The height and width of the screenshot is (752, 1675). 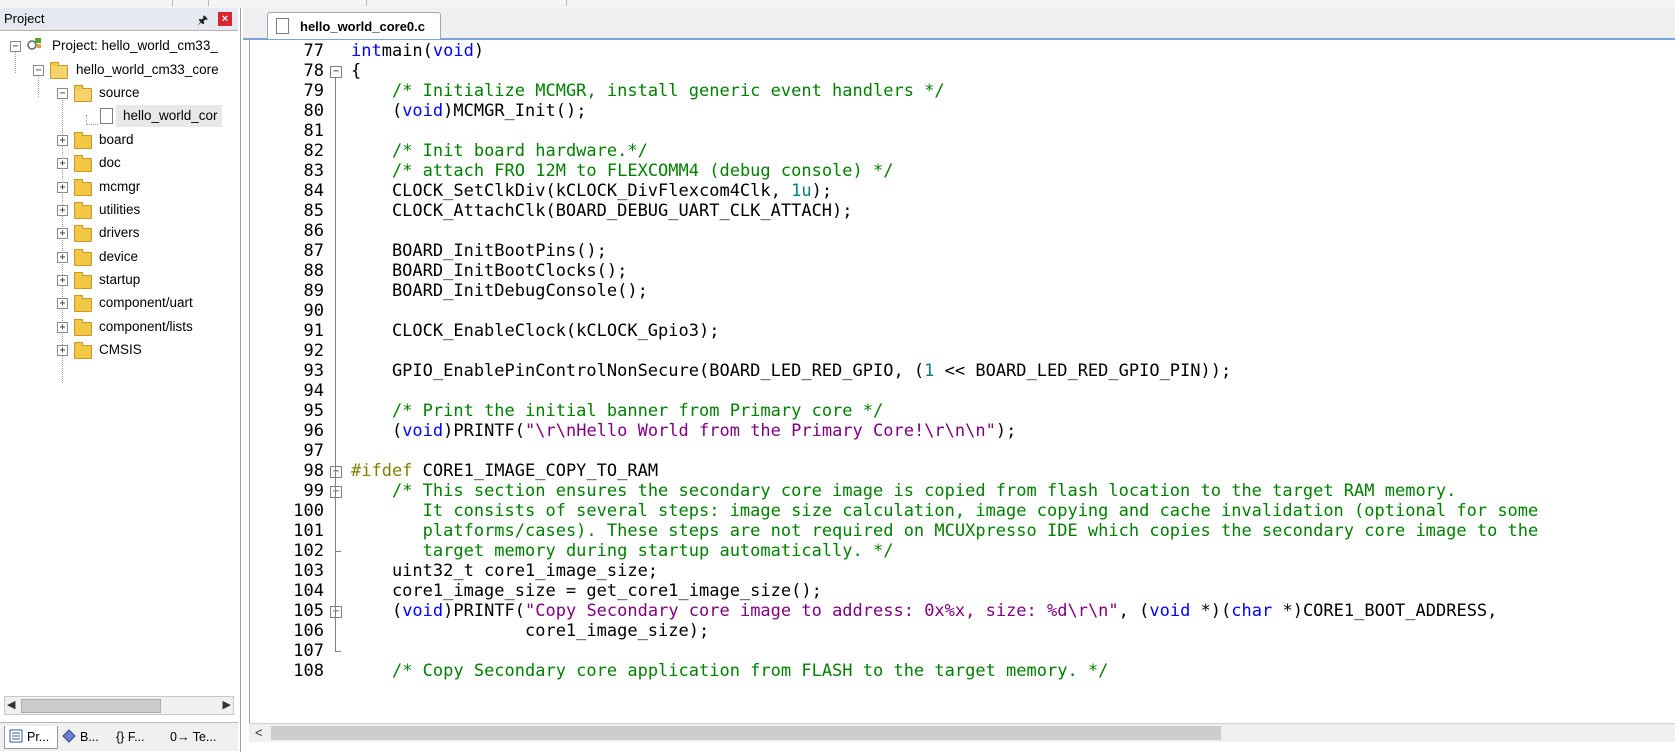 I want to click on code-line: 82 /* Init board hardware.*/, so click(x=962, y=151).